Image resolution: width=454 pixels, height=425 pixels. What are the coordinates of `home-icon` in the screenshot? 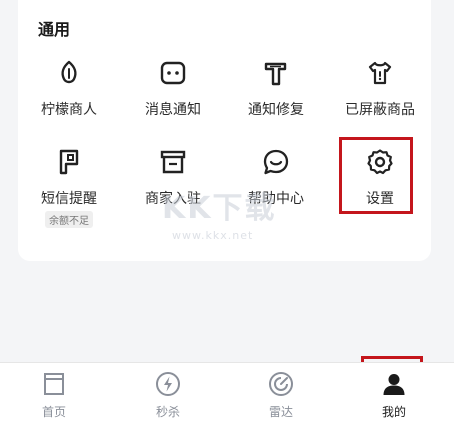 It's located at (54, 384).